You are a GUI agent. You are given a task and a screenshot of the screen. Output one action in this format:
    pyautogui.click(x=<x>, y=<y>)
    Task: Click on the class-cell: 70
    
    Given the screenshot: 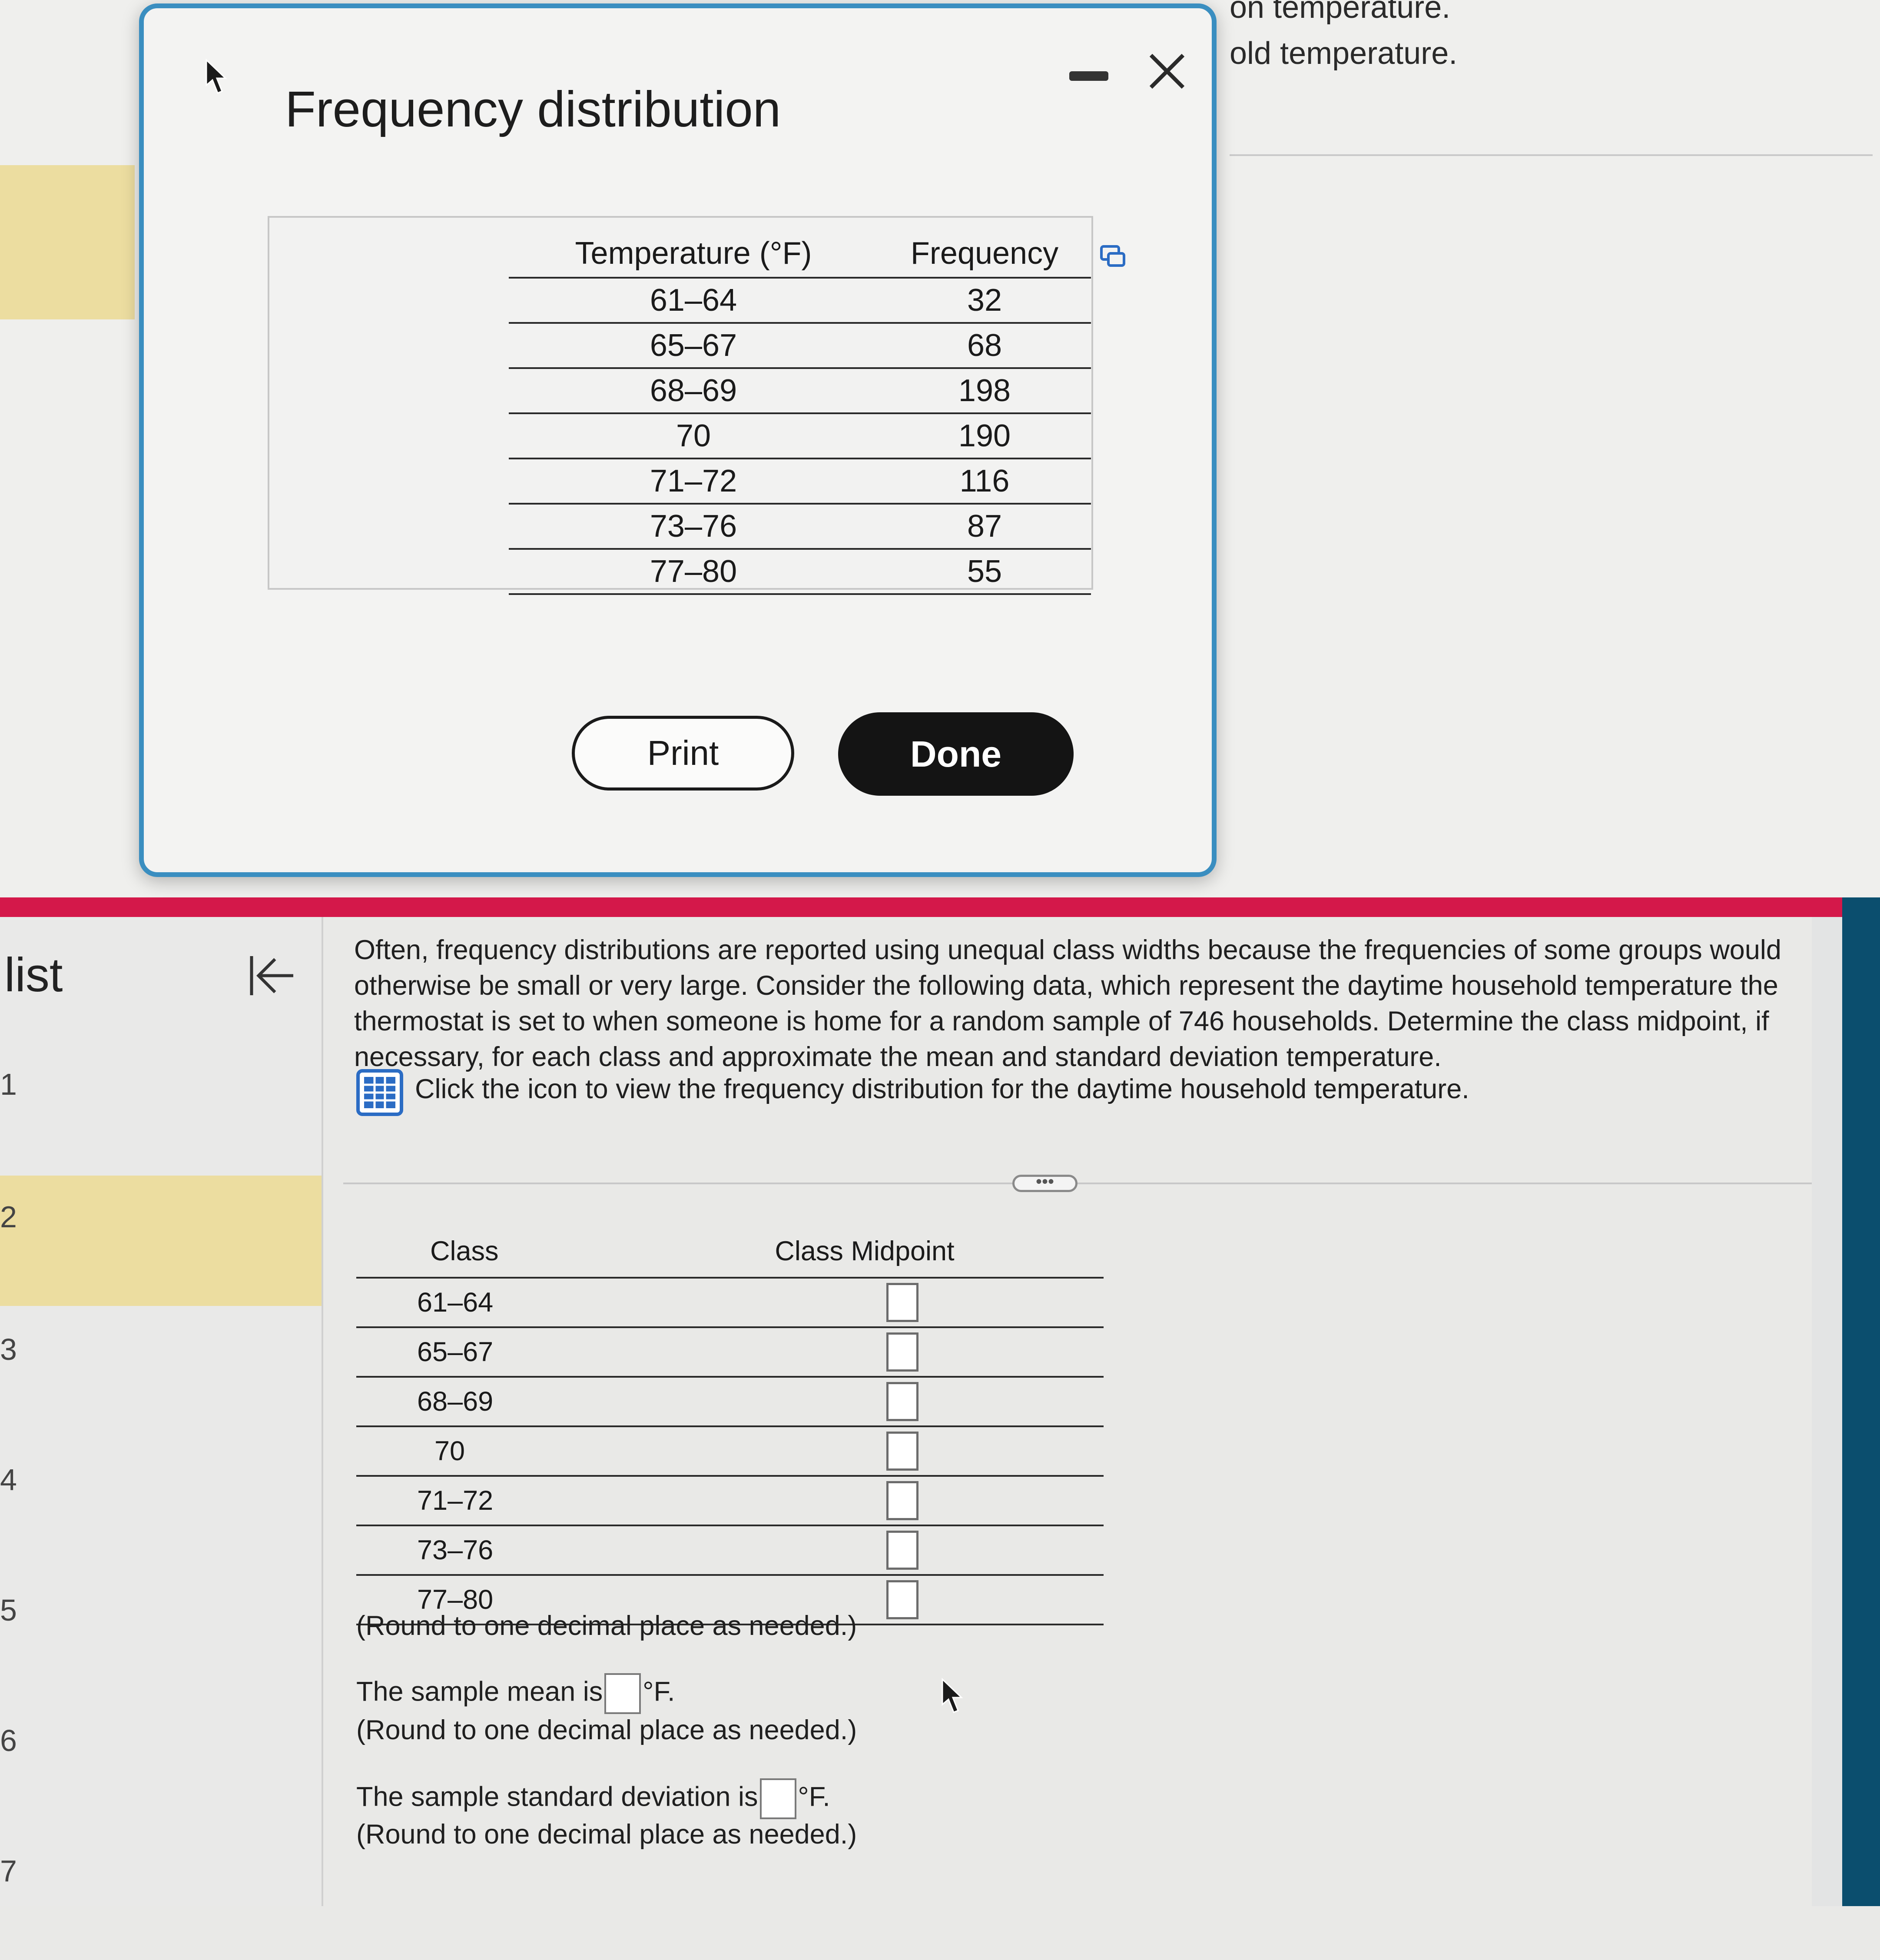 What is the action you would take?
    pyautogui.click(x=491, y=1451)
    